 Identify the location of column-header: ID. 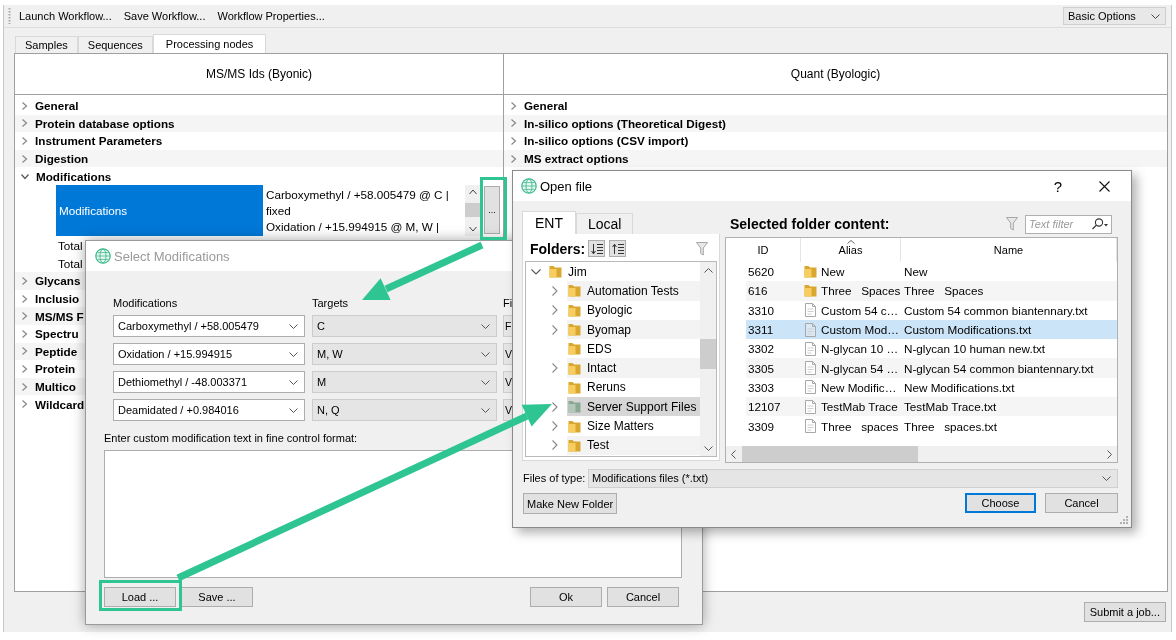
(763, 250).